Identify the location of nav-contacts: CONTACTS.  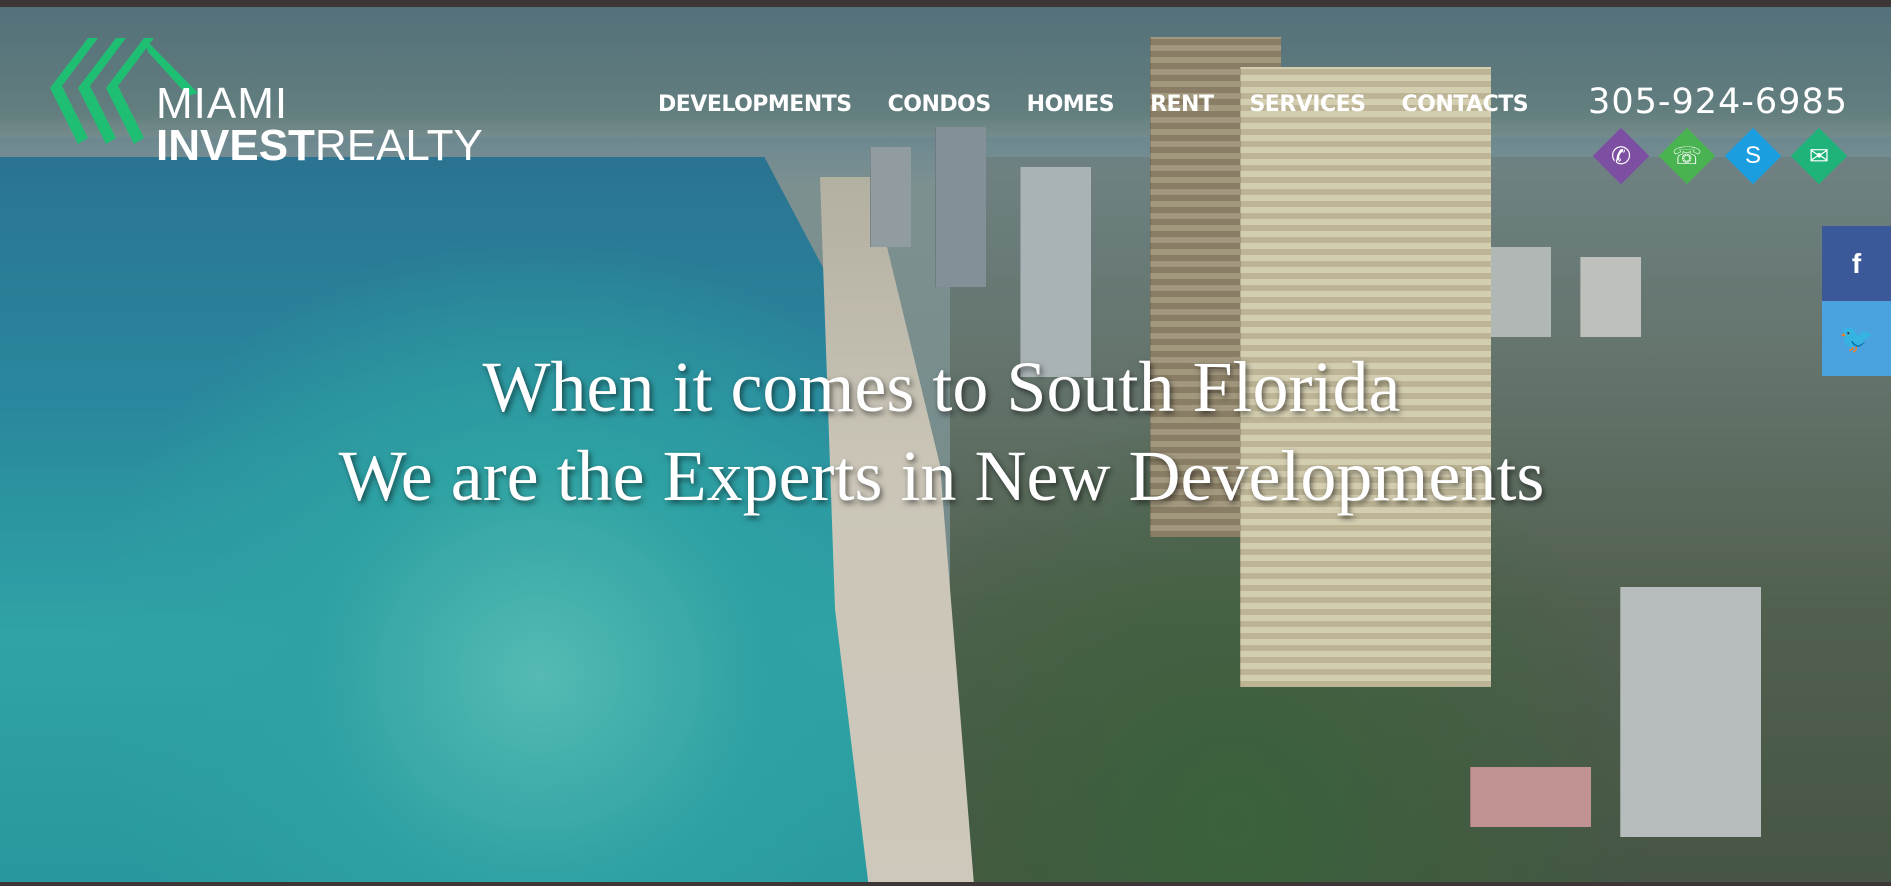
(1465, 104).